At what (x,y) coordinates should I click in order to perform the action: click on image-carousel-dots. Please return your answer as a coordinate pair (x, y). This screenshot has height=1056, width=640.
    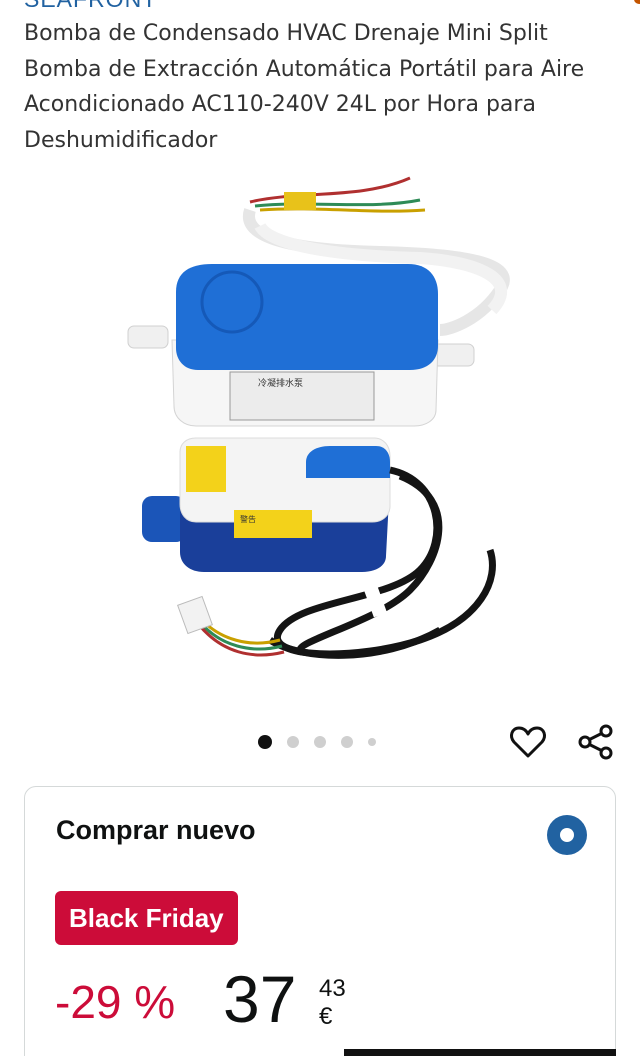
    Looking at the image, I should click on (324, 742).